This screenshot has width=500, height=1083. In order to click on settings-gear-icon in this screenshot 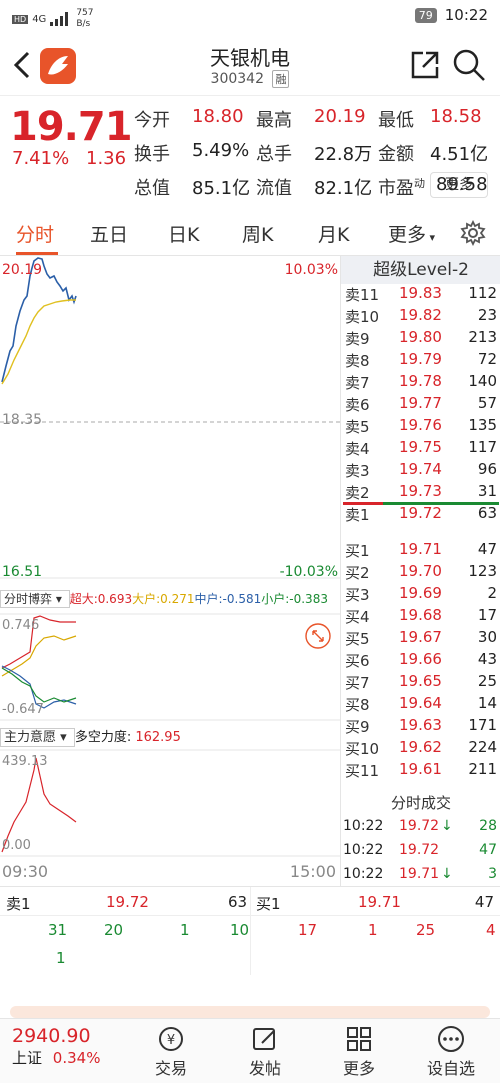, I will do `click(473, 233)`.